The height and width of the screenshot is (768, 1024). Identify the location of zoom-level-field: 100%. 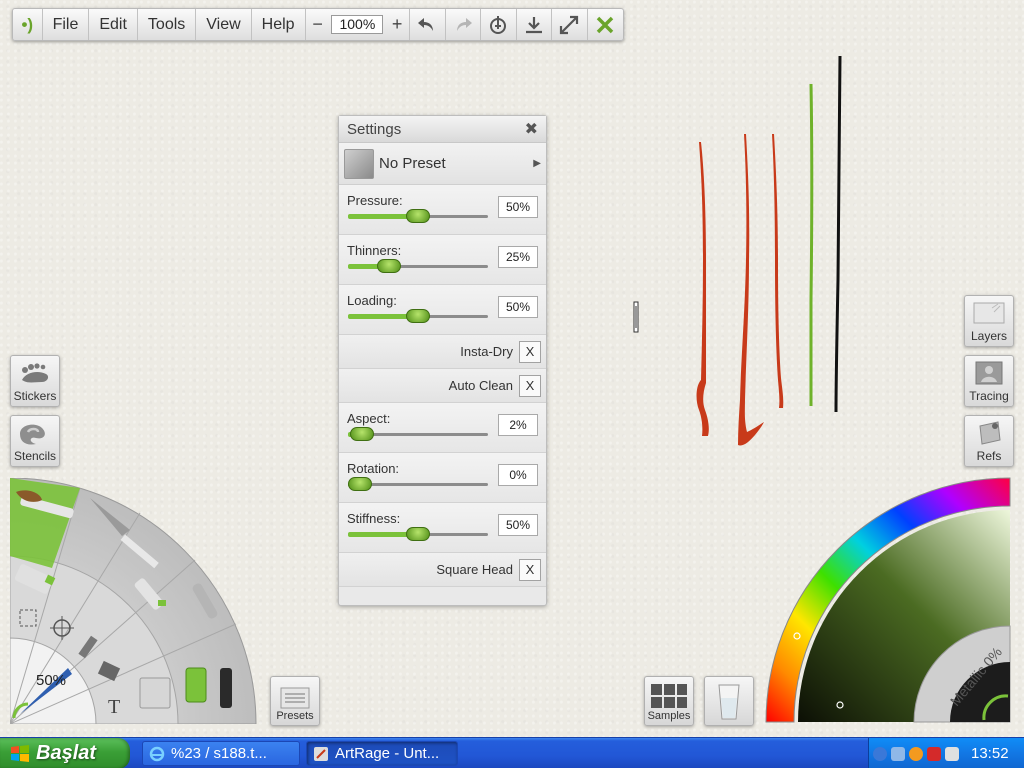
(357, 24).